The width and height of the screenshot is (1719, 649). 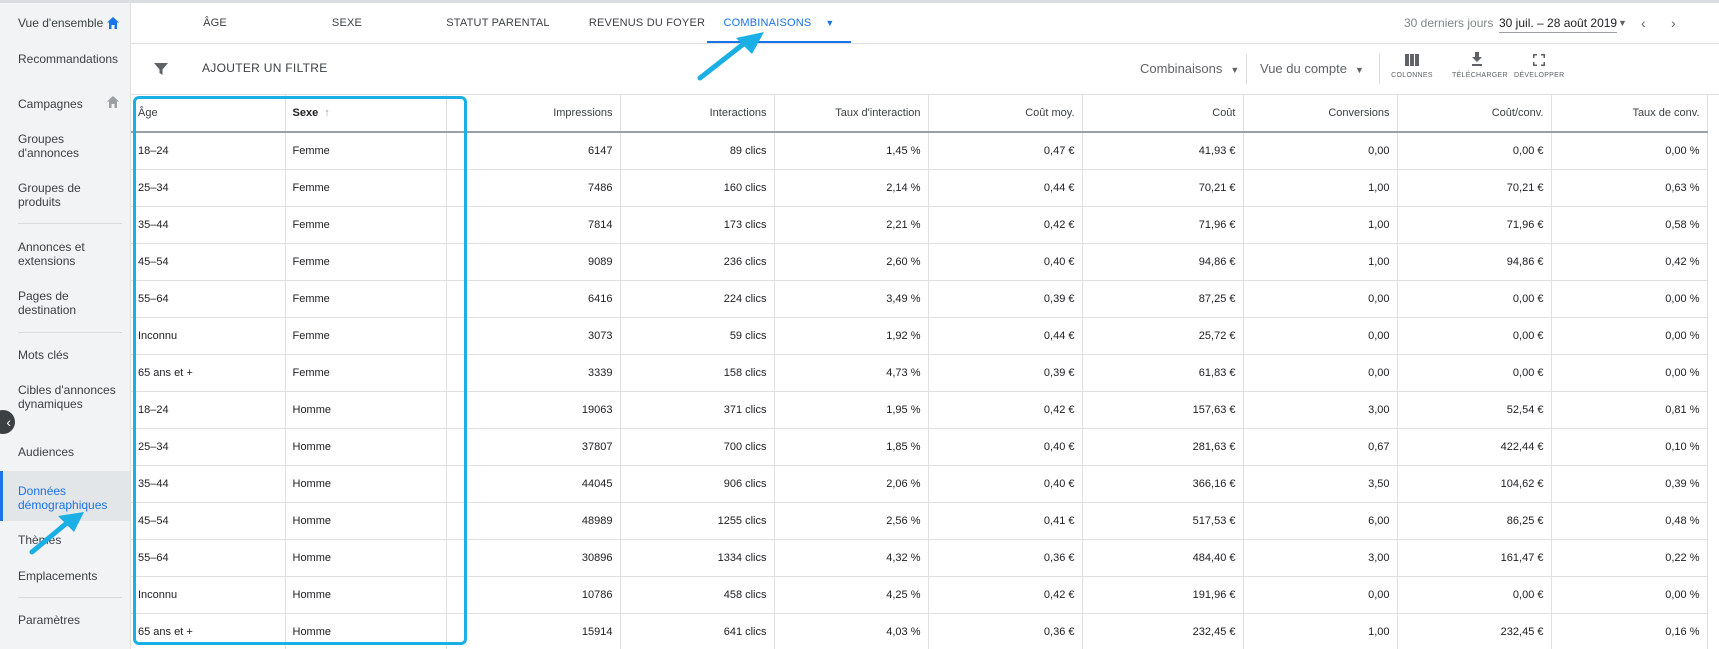 What do you see at coordinates (1666, 113) in the screenshot?
I see `column-header-label: Taux de conv.` at bounding box center [1666, 113].